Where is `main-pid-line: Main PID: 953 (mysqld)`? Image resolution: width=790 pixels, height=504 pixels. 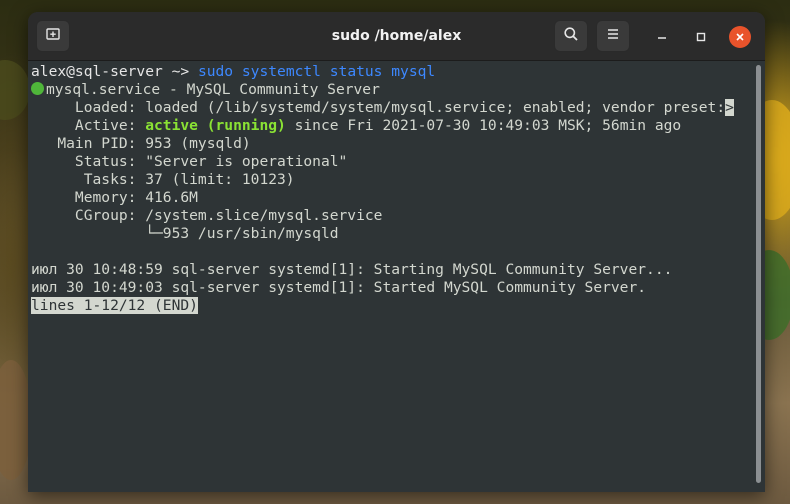
main-pid-line: Main PID: 953 (mysqld) is located at coordinates (141, 143).